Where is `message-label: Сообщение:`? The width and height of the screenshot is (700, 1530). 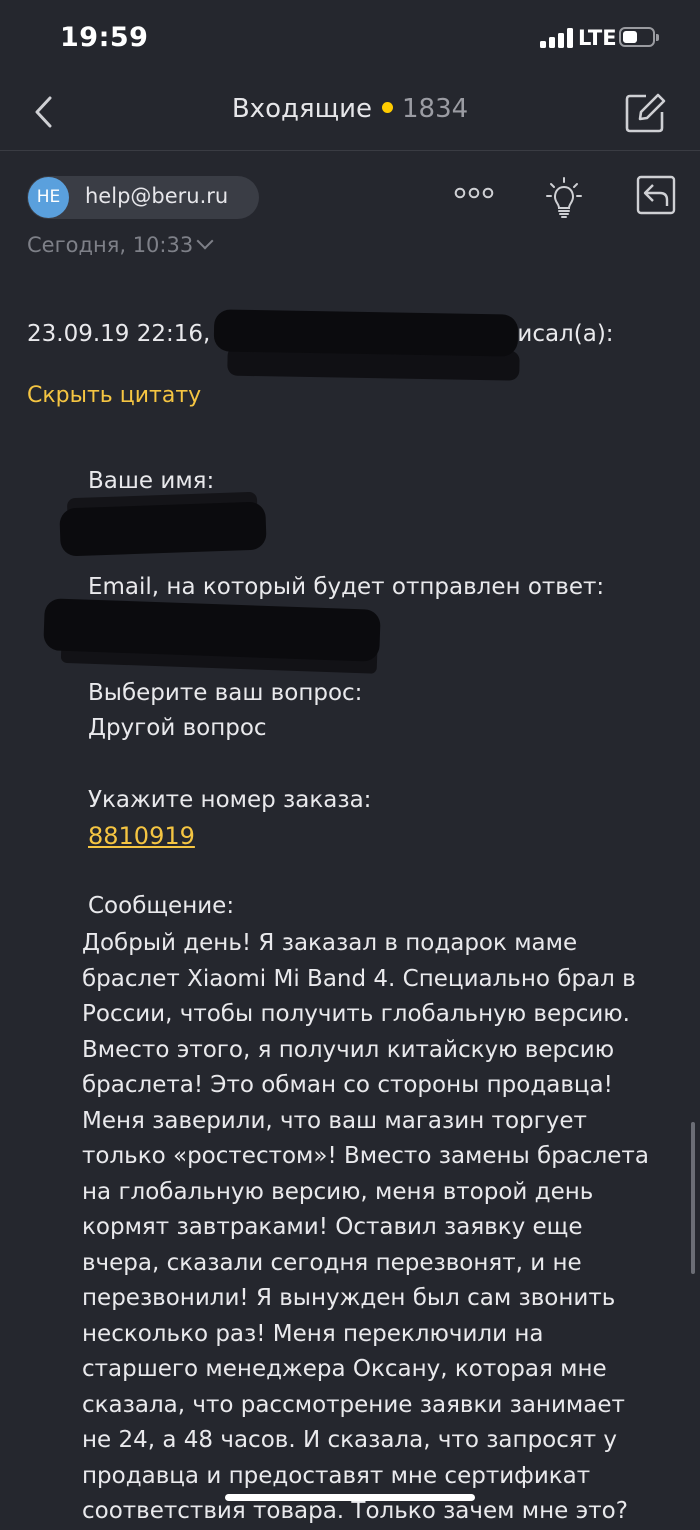
message-label: Сообщение: is located at coordinates (161, 906).